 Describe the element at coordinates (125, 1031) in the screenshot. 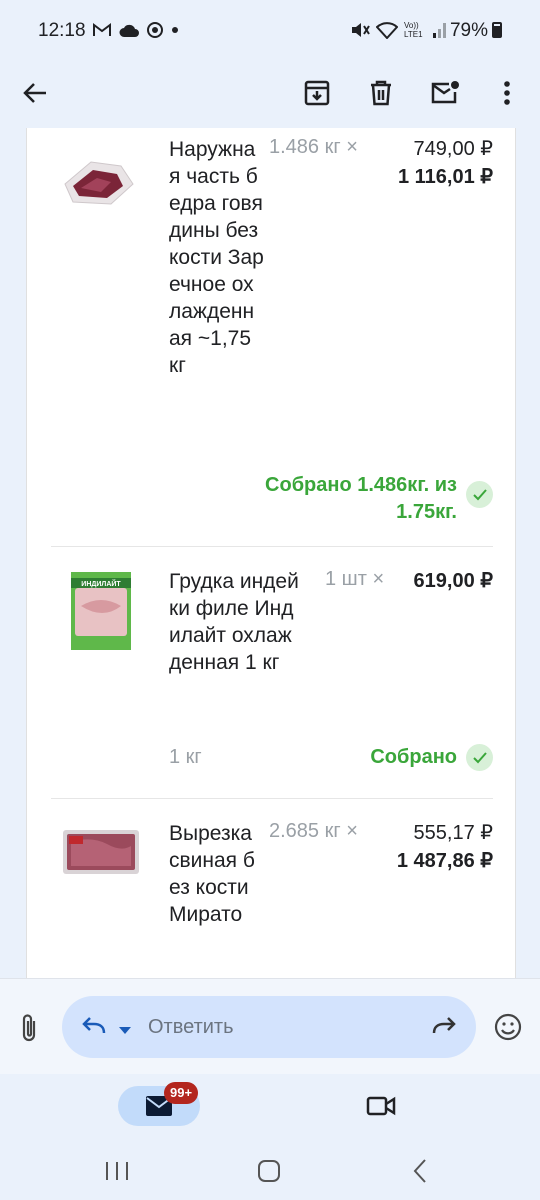

I see `chevron-down-icon` at that location.